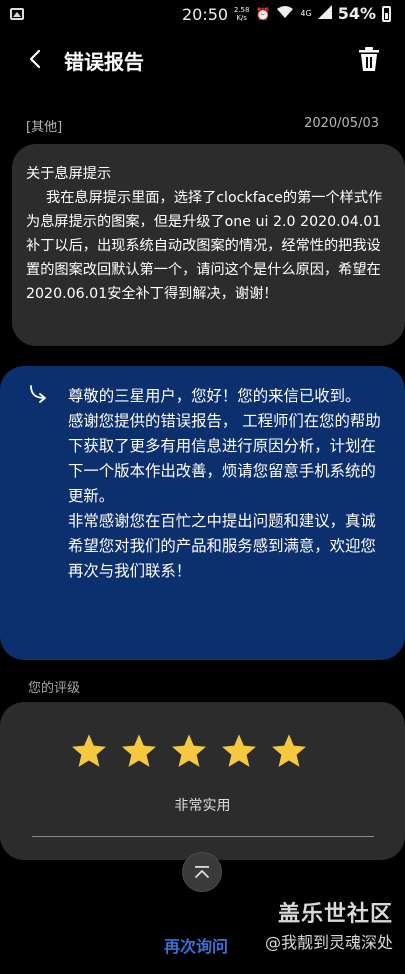 Image resolution: width=405 pixels, height=974 pixels. What do you see at coordinates (44, 127) in the screenshot?
I see `report-category: [其他]` at bounding box center [44, 127].